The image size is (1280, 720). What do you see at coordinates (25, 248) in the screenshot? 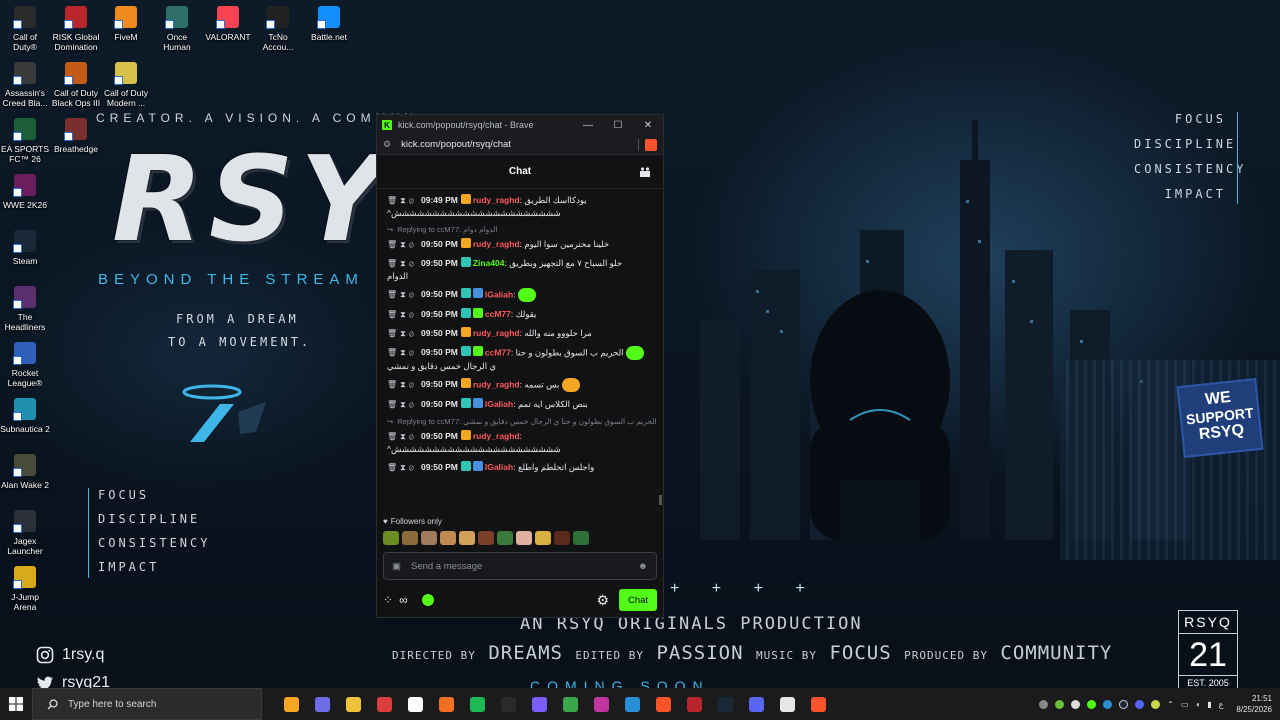
I see `desktop-icon: Steam` at bounding box center [25, 248].